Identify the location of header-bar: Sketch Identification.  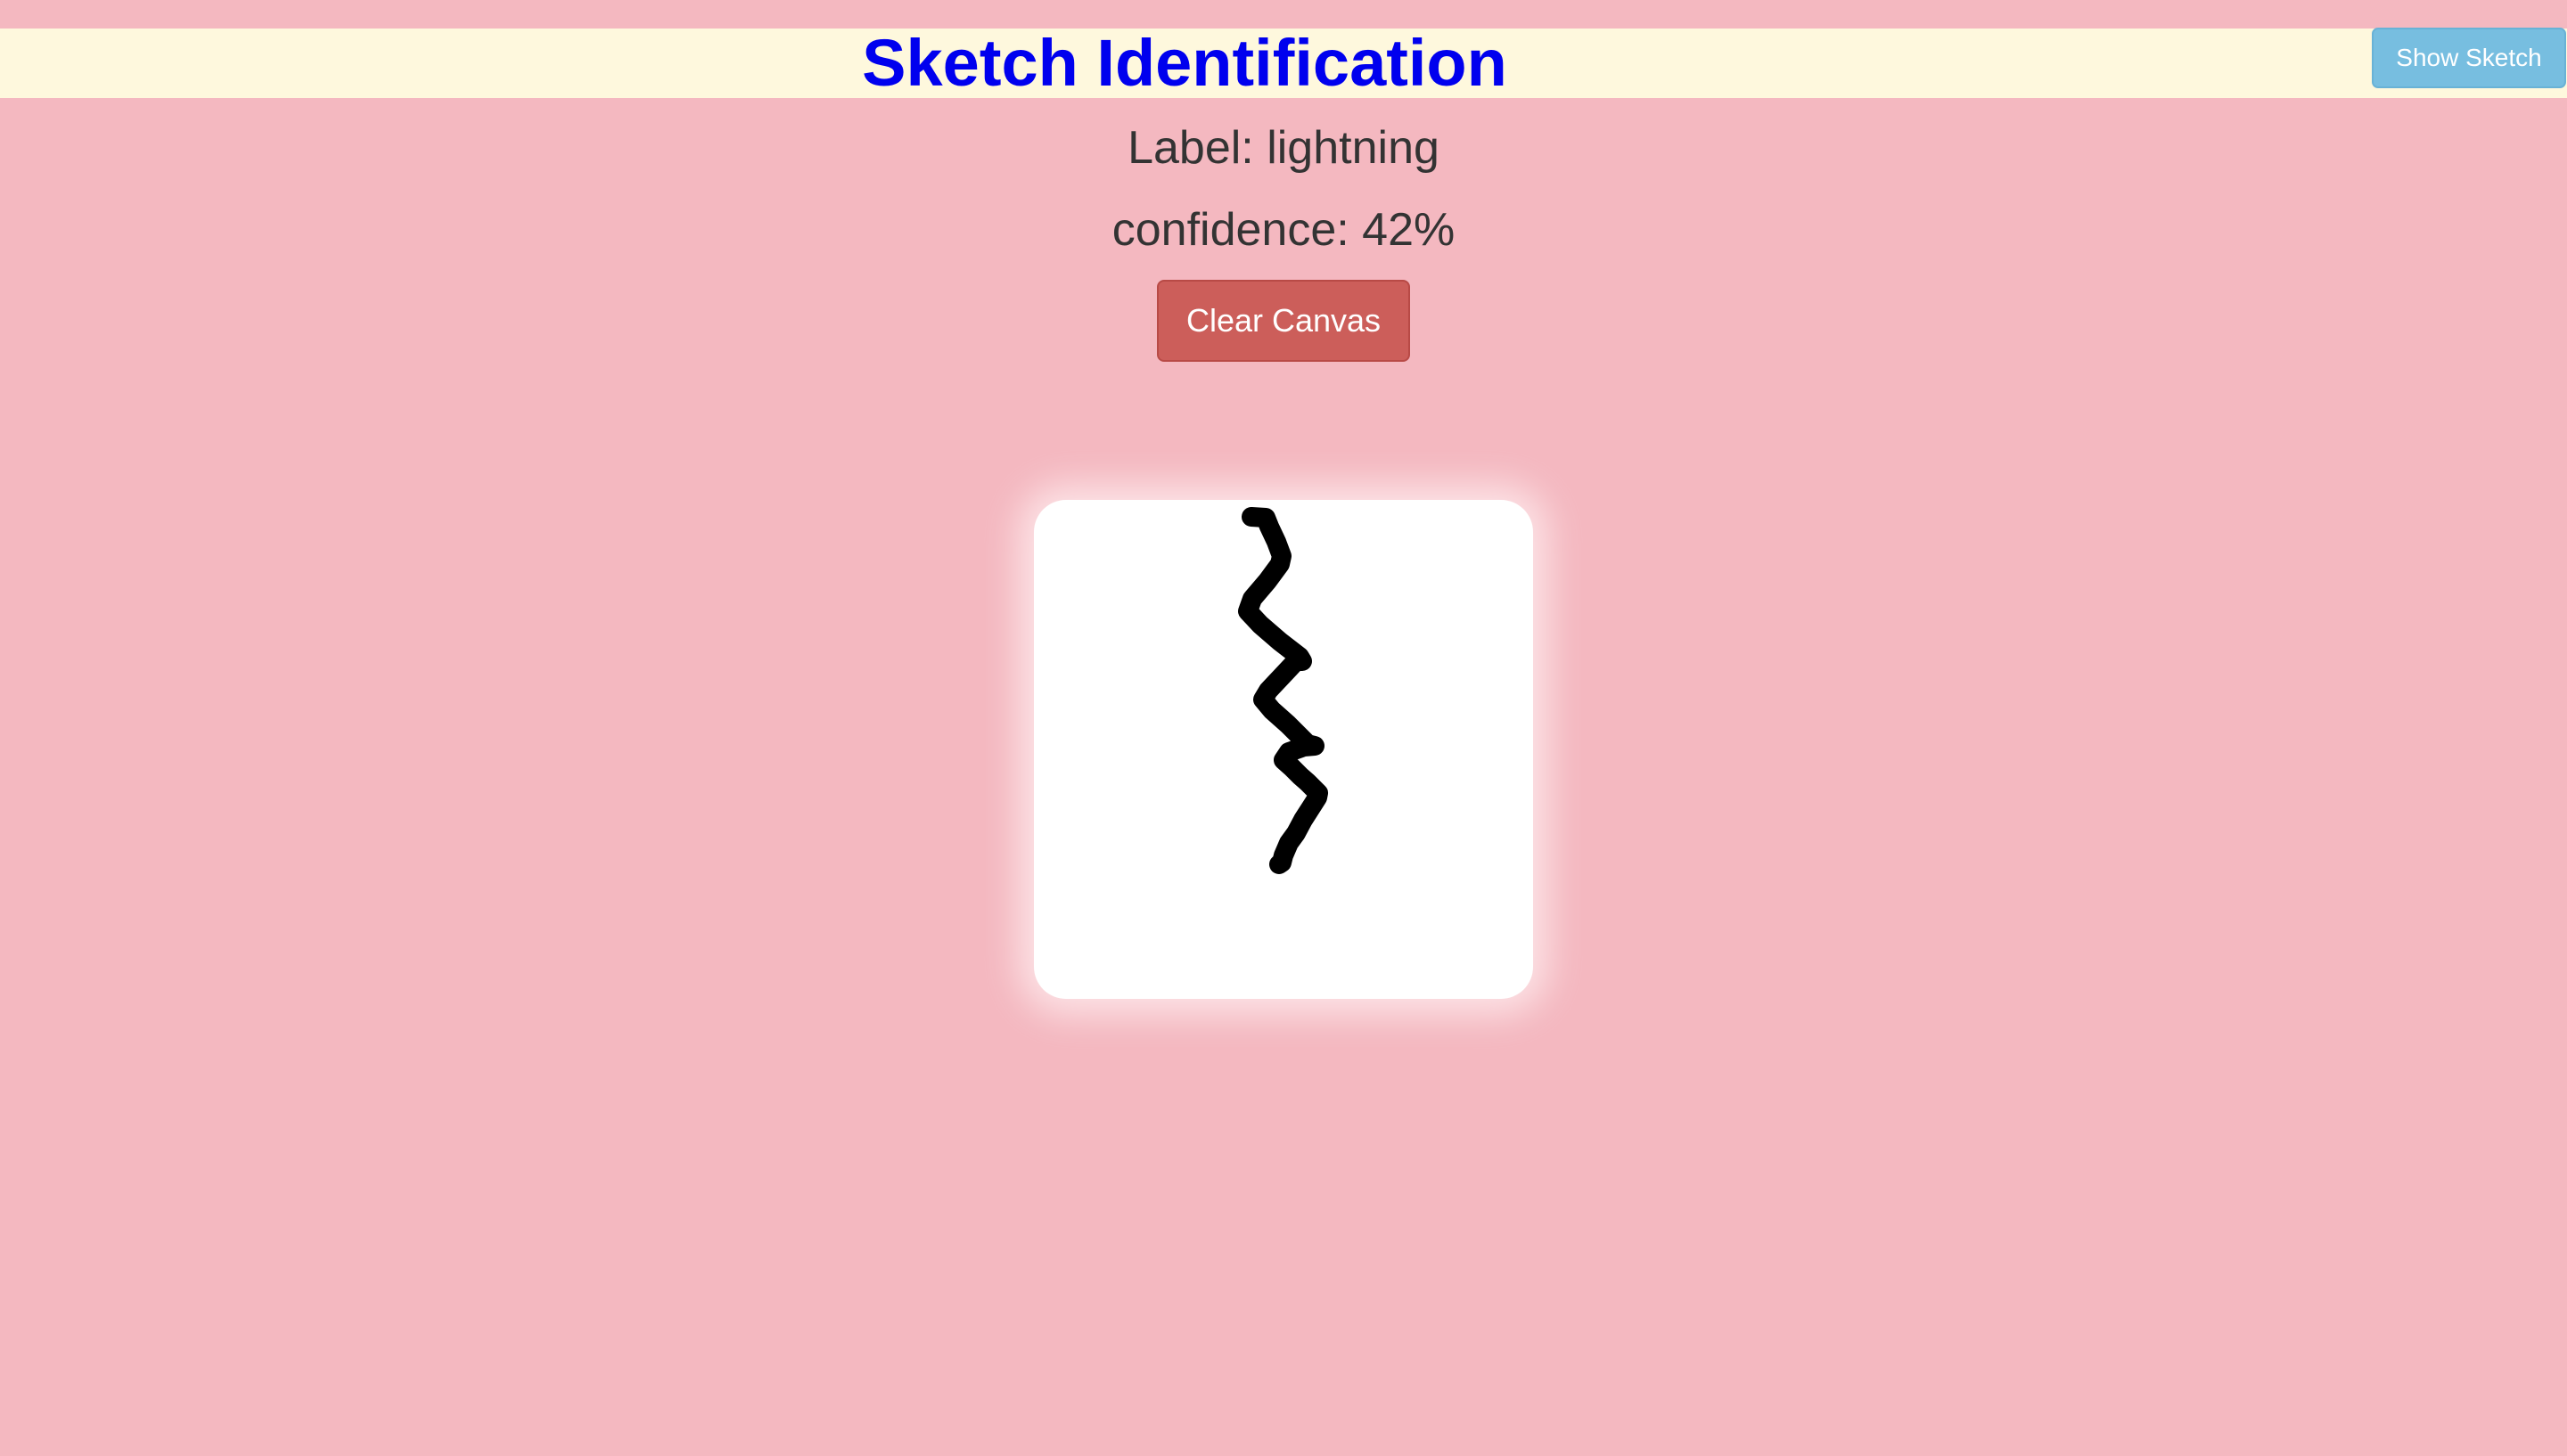
(1283, 63).